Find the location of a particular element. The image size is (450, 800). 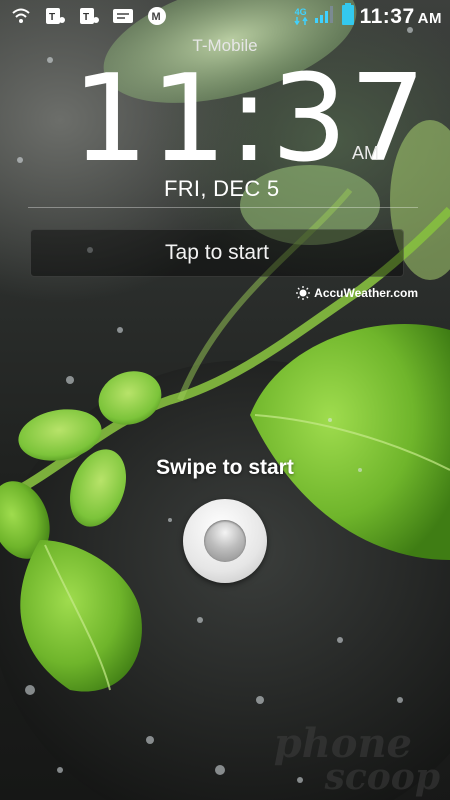

svg-text: M is located at coordinates (156, 17).